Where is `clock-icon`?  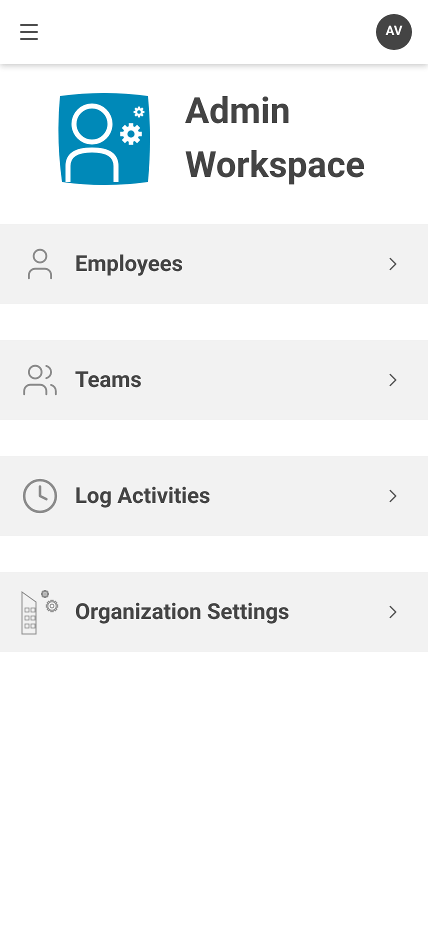
clock-icon is located at coordinates (40, 496).